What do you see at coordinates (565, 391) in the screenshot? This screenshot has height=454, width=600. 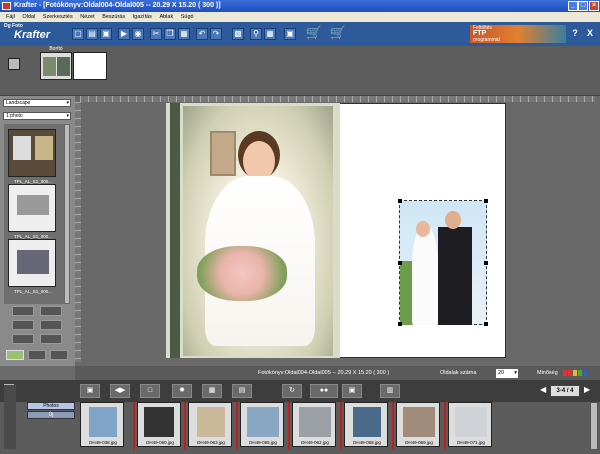 I see `page-counter: 3-4 / 4` at bounding box center [565, 391].